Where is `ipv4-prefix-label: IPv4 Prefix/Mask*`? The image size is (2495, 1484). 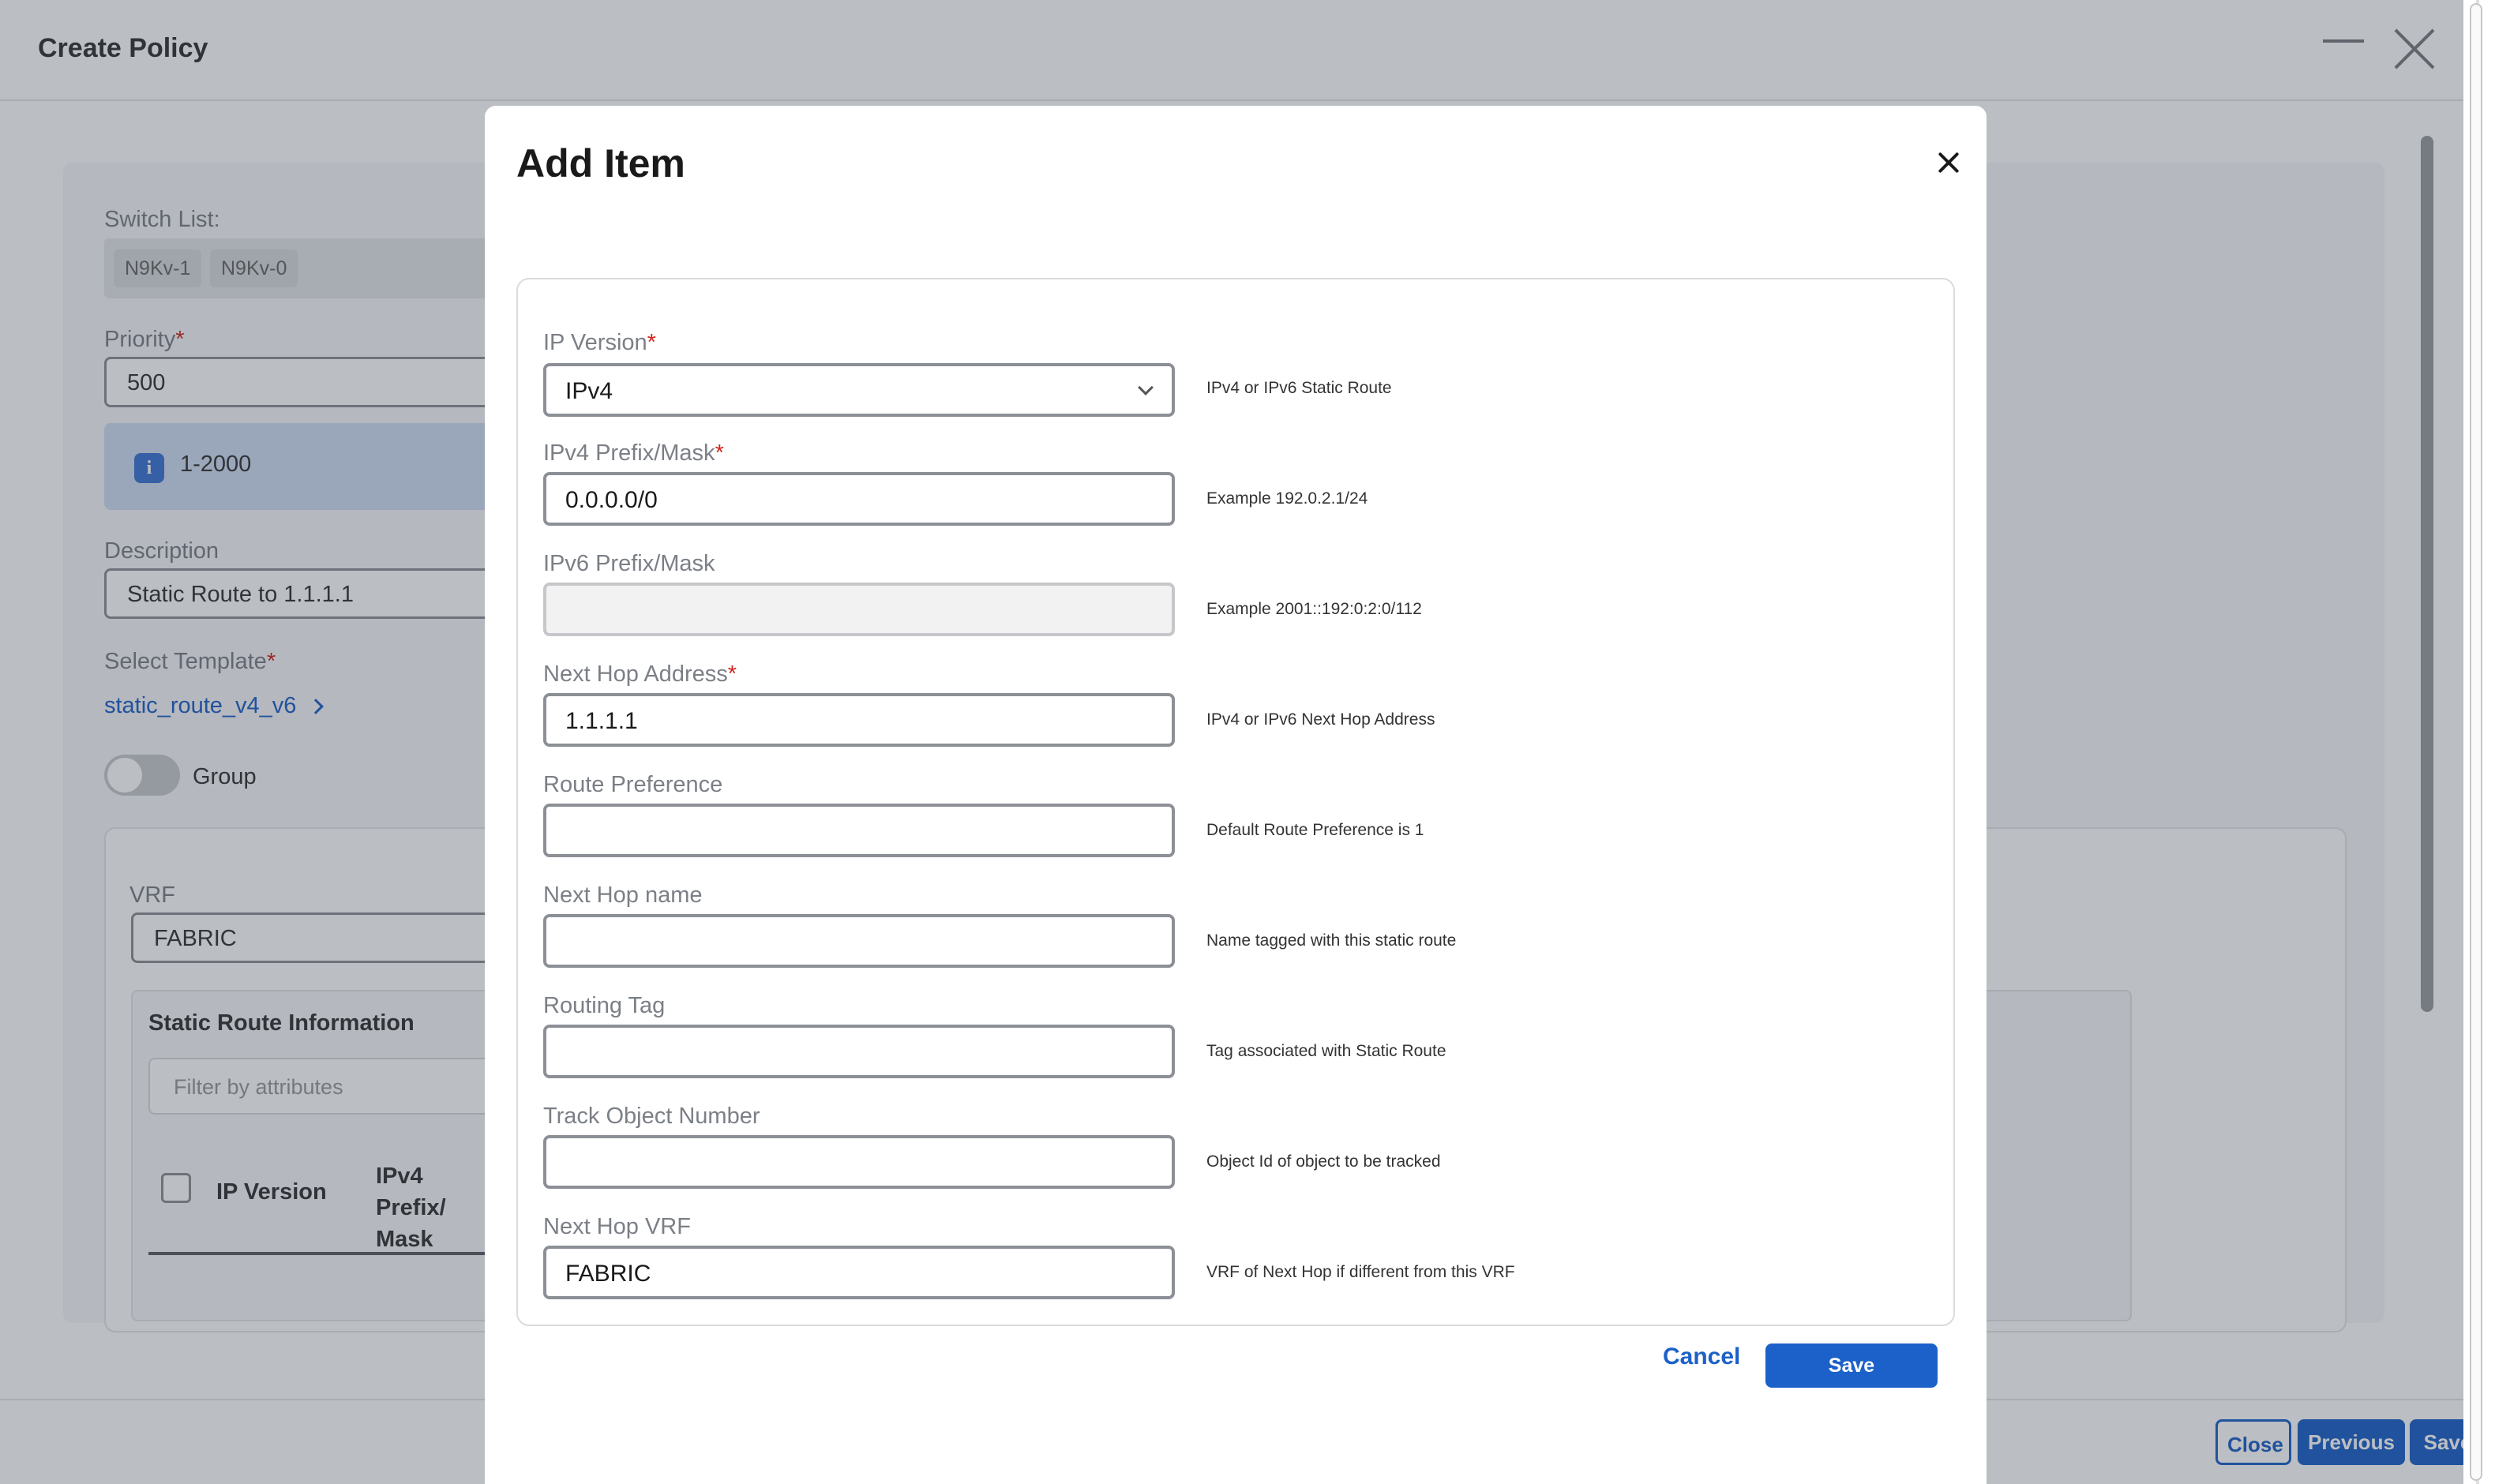
ipv4-prefix-label: IPv4 Prefix/Mask* is located at coordinates (633, 453).